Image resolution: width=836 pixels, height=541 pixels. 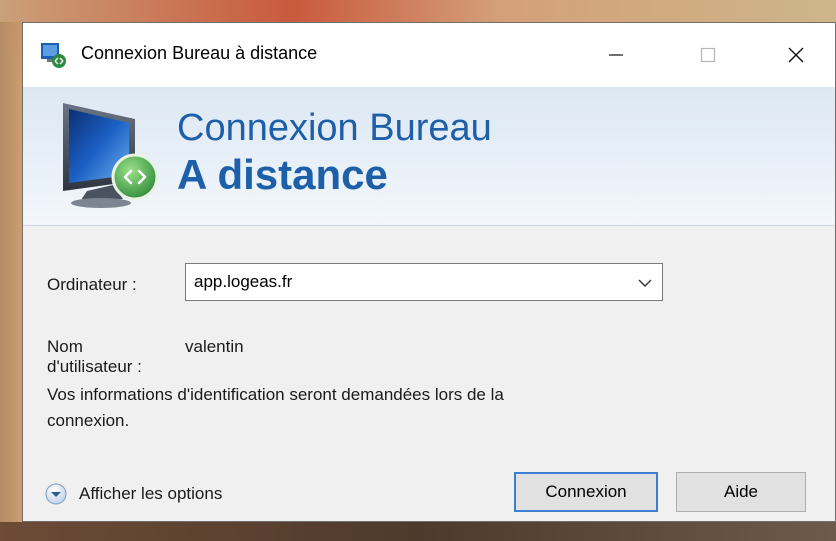 I want to click on close-button, so click(x=796, y=55).